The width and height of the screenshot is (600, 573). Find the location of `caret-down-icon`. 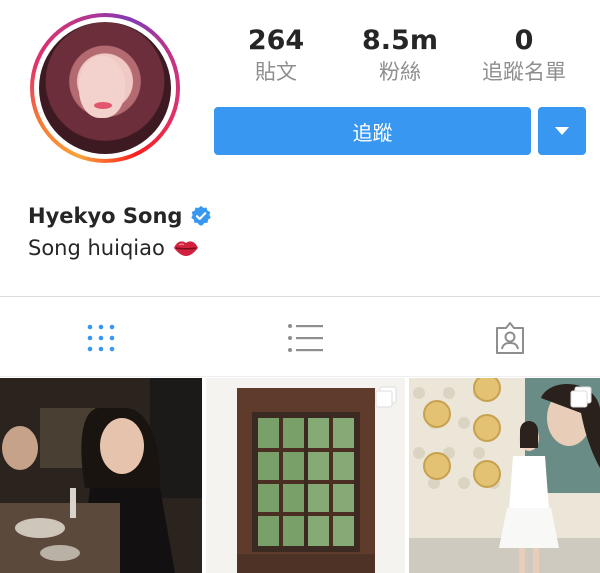

caret-down-icon is located at coordinates (562, 130).